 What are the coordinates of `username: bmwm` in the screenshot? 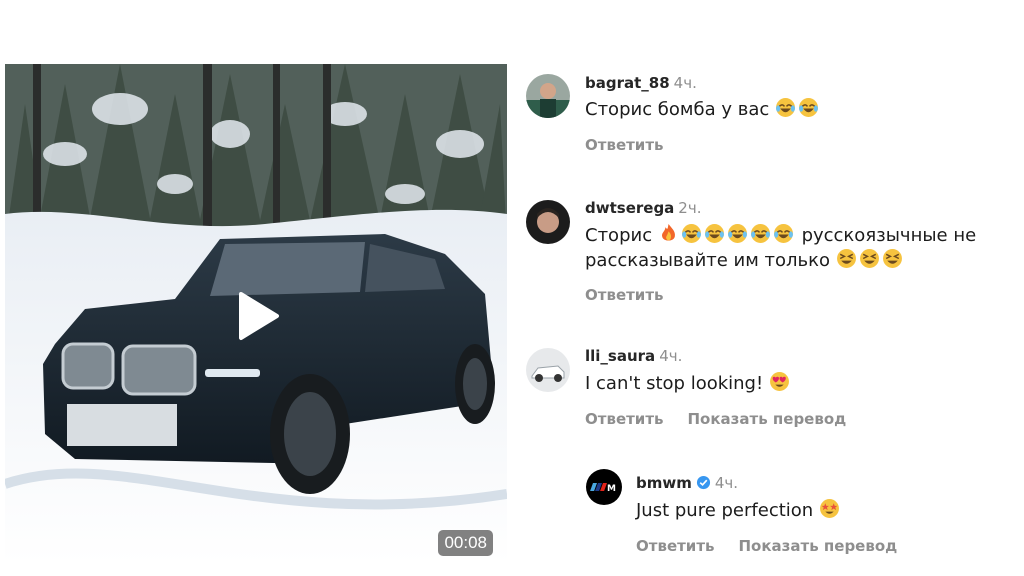 It's located at (664, 483).